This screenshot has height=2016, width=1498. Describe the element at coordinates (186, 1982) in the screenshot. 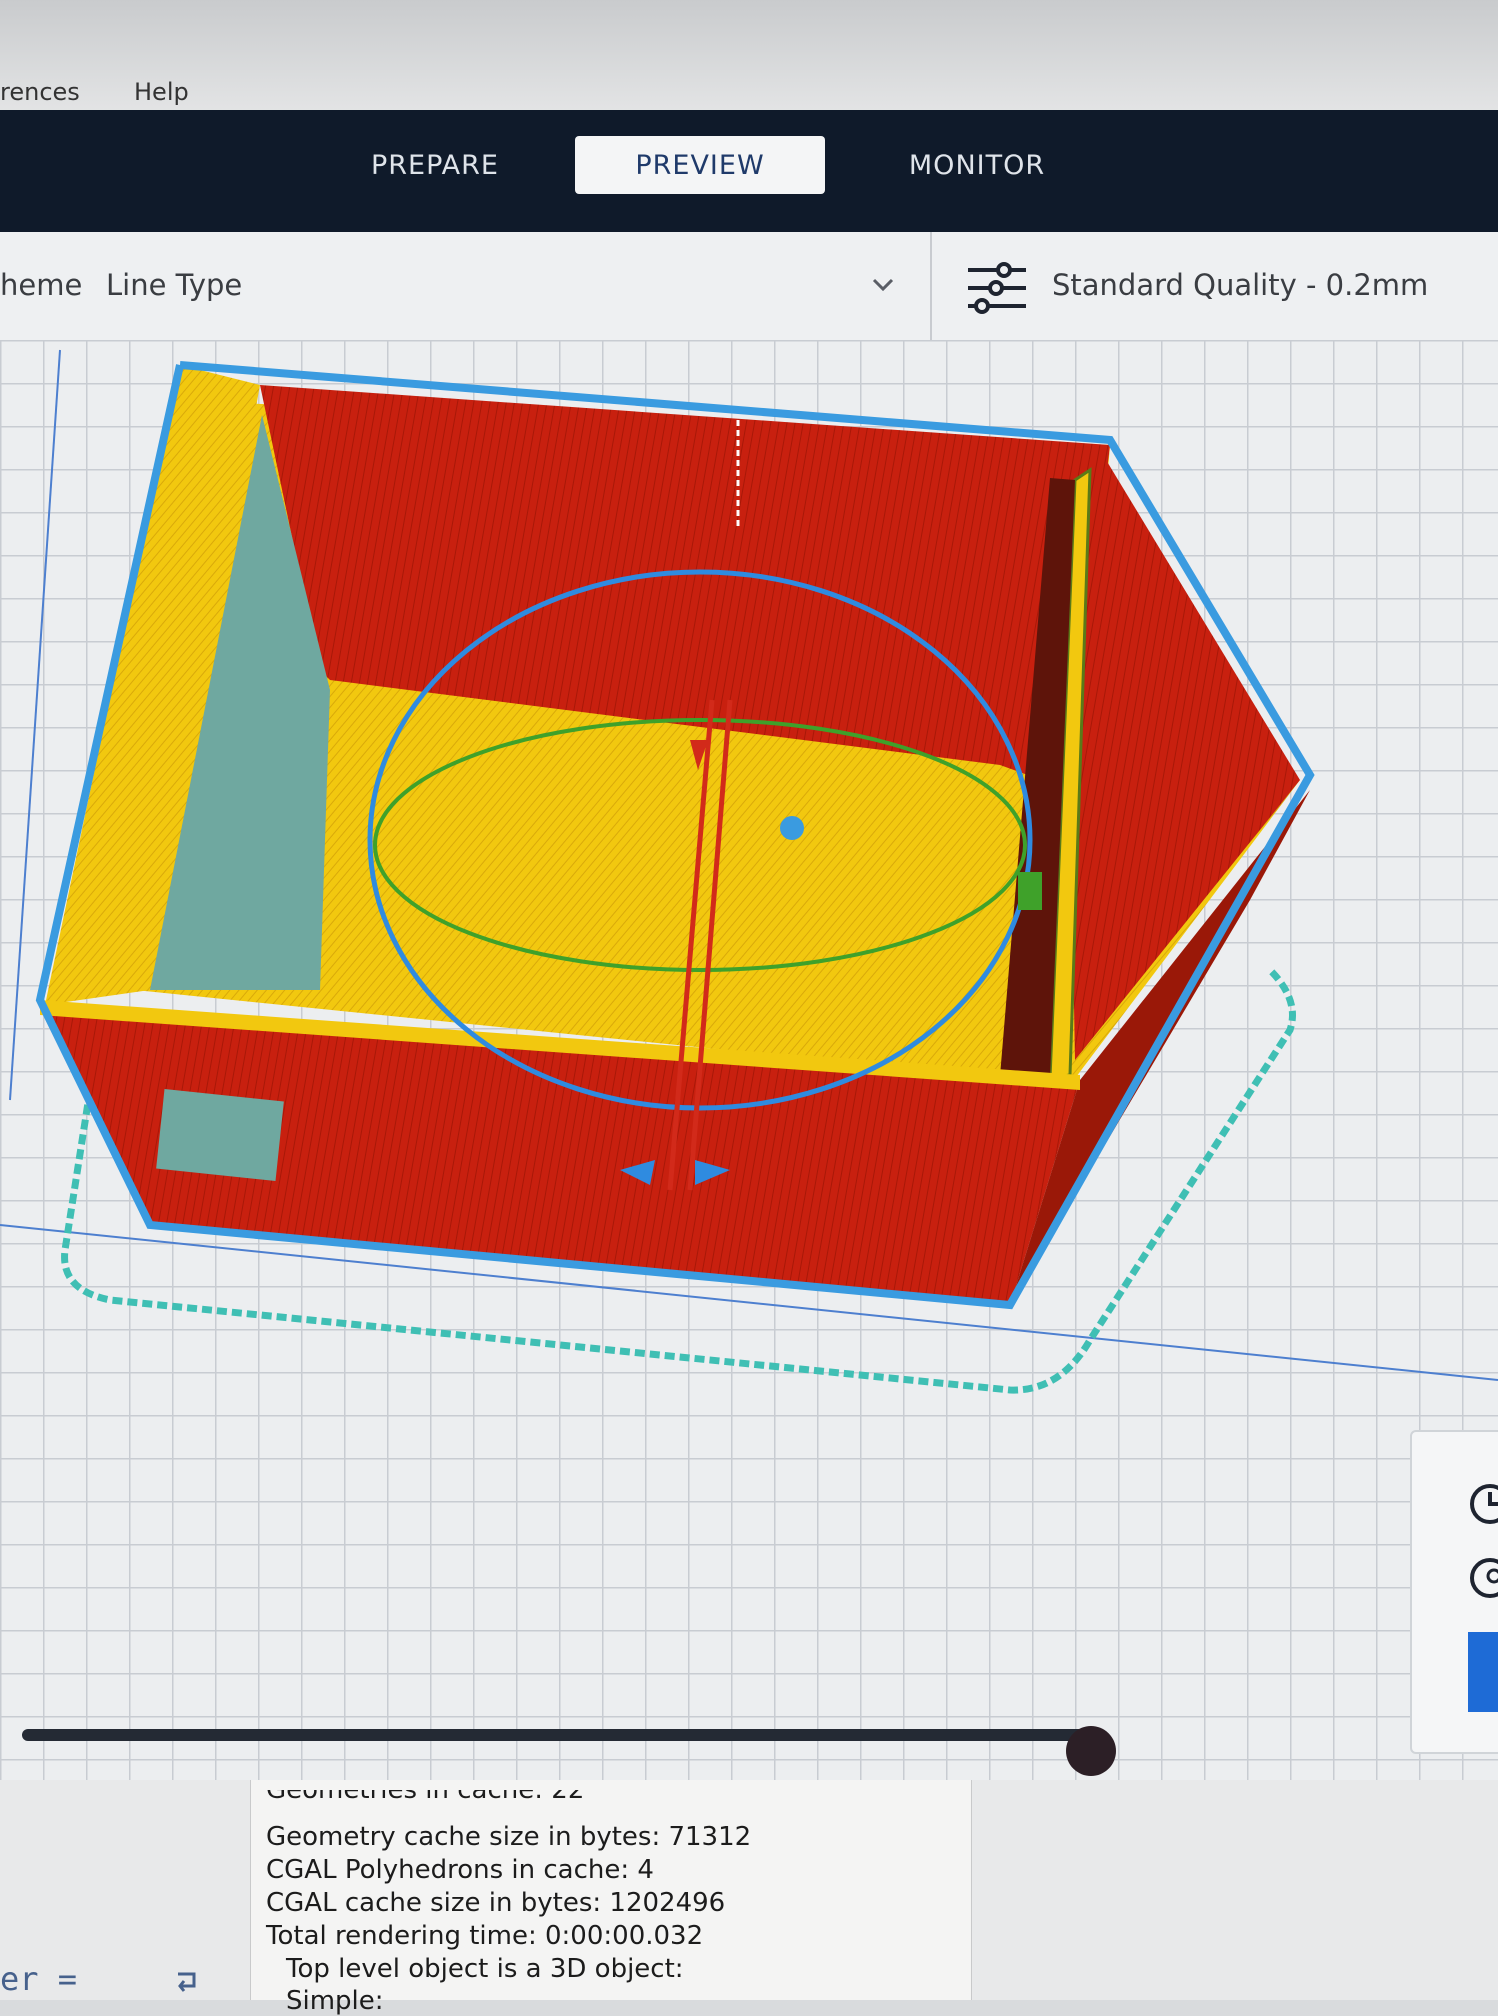

I see `wrap-icon` at that location.